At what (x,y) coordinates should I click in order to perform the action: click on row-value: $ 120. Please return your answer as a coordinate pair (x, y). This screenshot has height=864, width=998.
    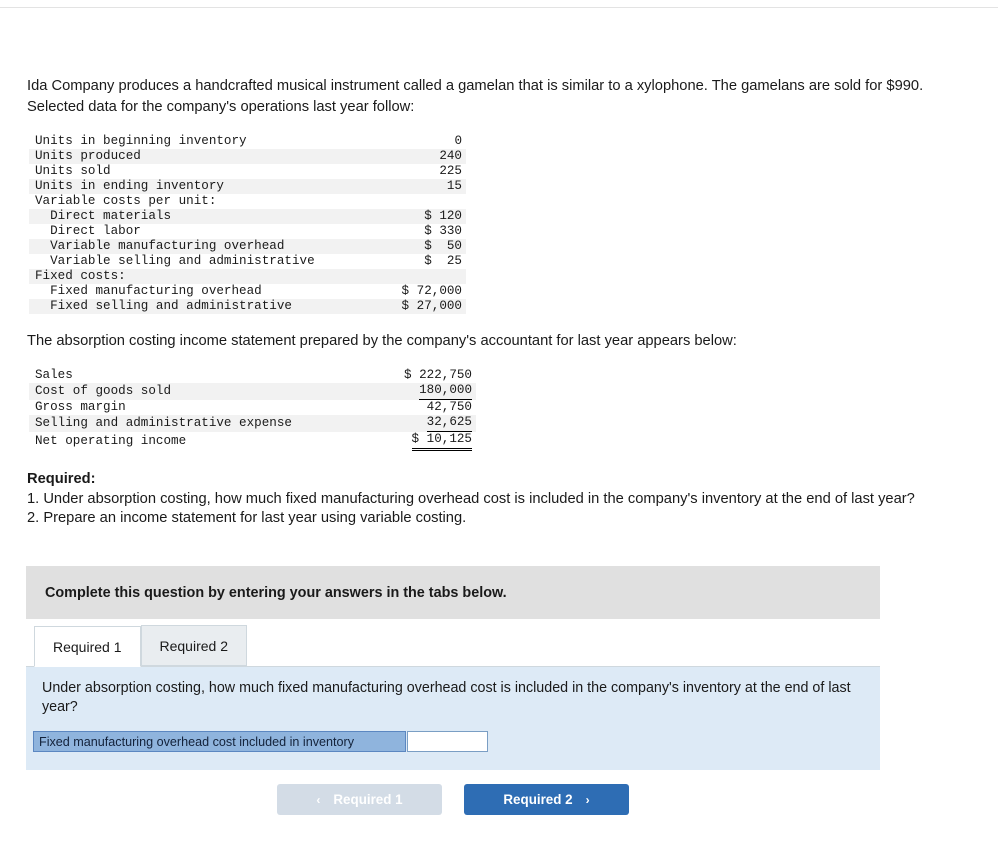
    Looking at the image, I should click on (443, 216).